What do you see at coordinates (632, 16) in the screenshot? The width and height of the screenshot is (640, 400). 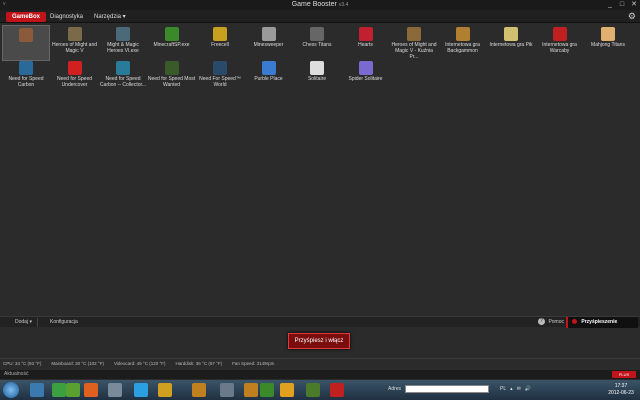 I see `gear-icon: ⚙` at bounding box center [632, 16].